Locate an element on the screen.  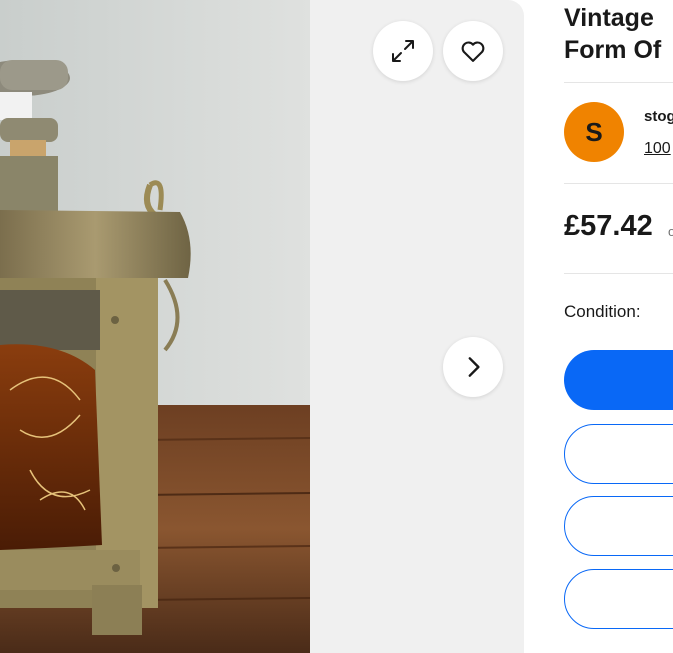
listing-title-line1: Vintage is located at coordinates (609, 18).